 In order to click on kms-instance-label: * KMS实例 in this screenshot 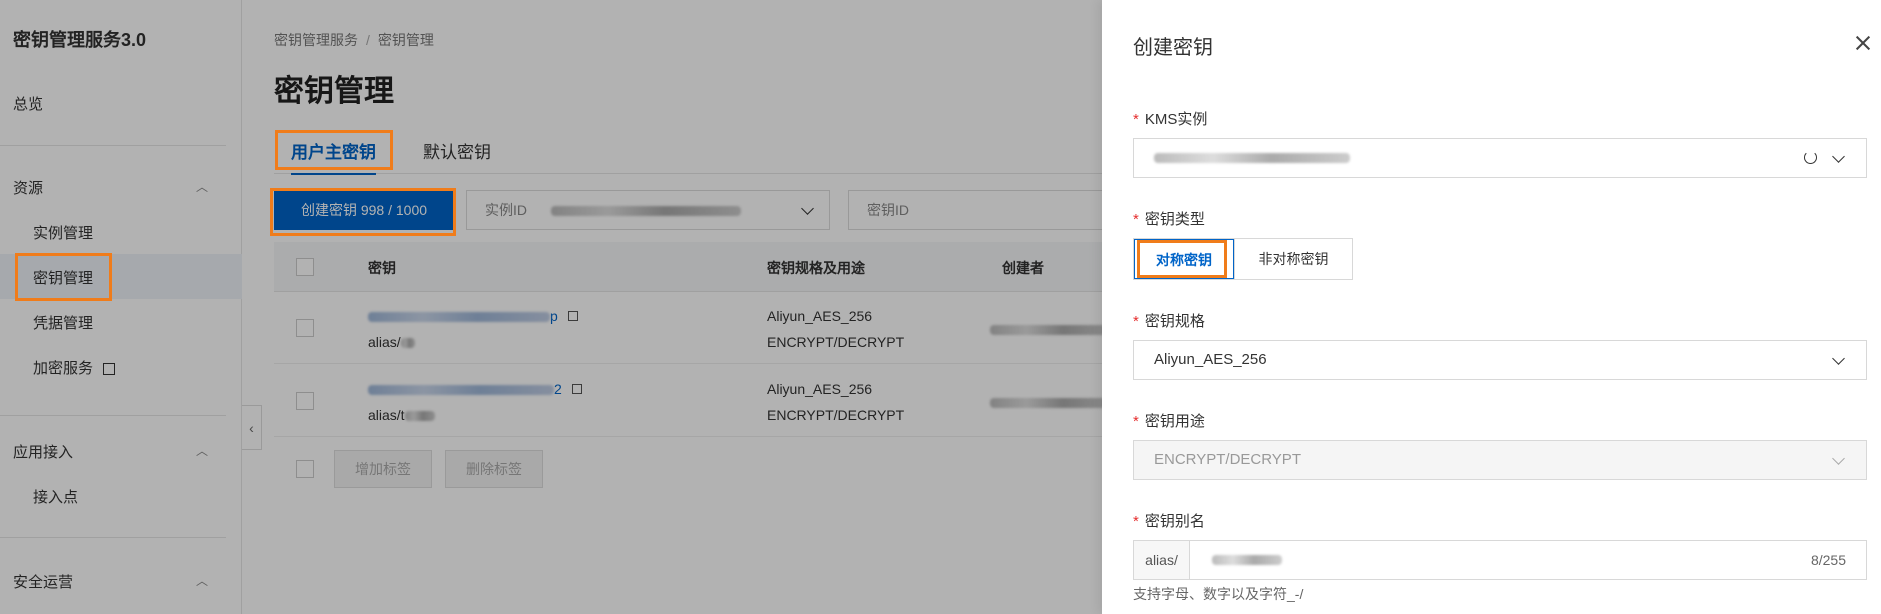, I will do `click(1170, 119)`.